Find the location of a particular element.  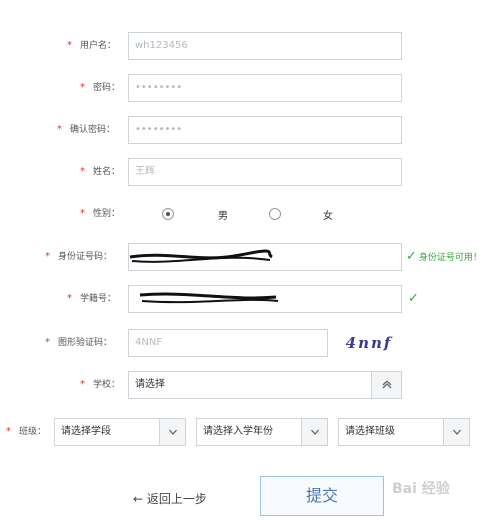

confirm-password-label: * 确认密码： is located at coordinates (86, 129).